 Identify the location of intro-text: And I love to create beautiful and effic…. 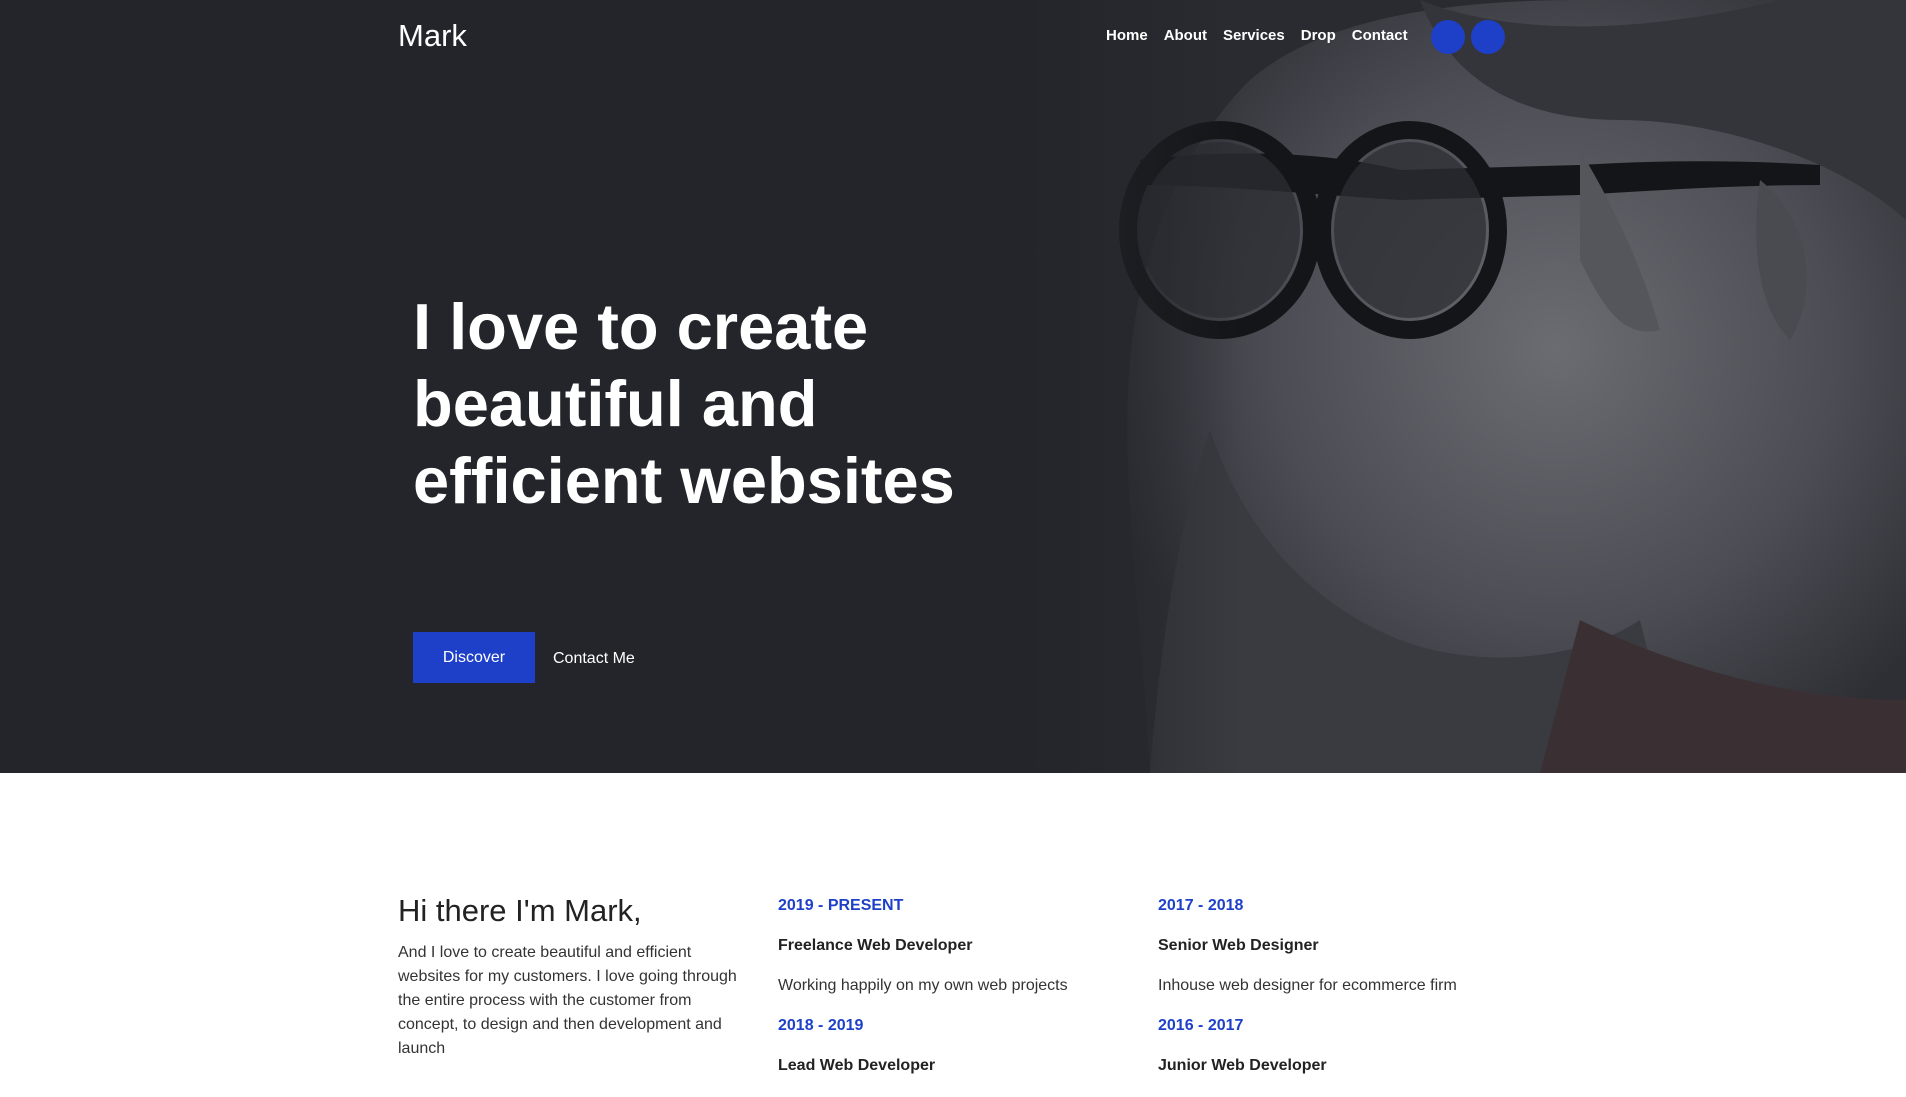
(567, 1000).